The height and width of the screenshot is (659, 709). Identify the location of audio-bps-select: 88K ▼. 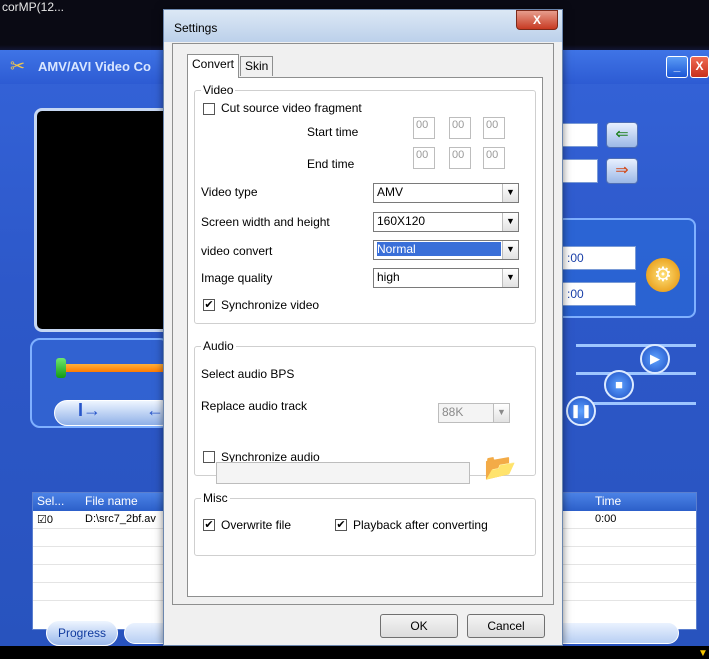
(474, 413).